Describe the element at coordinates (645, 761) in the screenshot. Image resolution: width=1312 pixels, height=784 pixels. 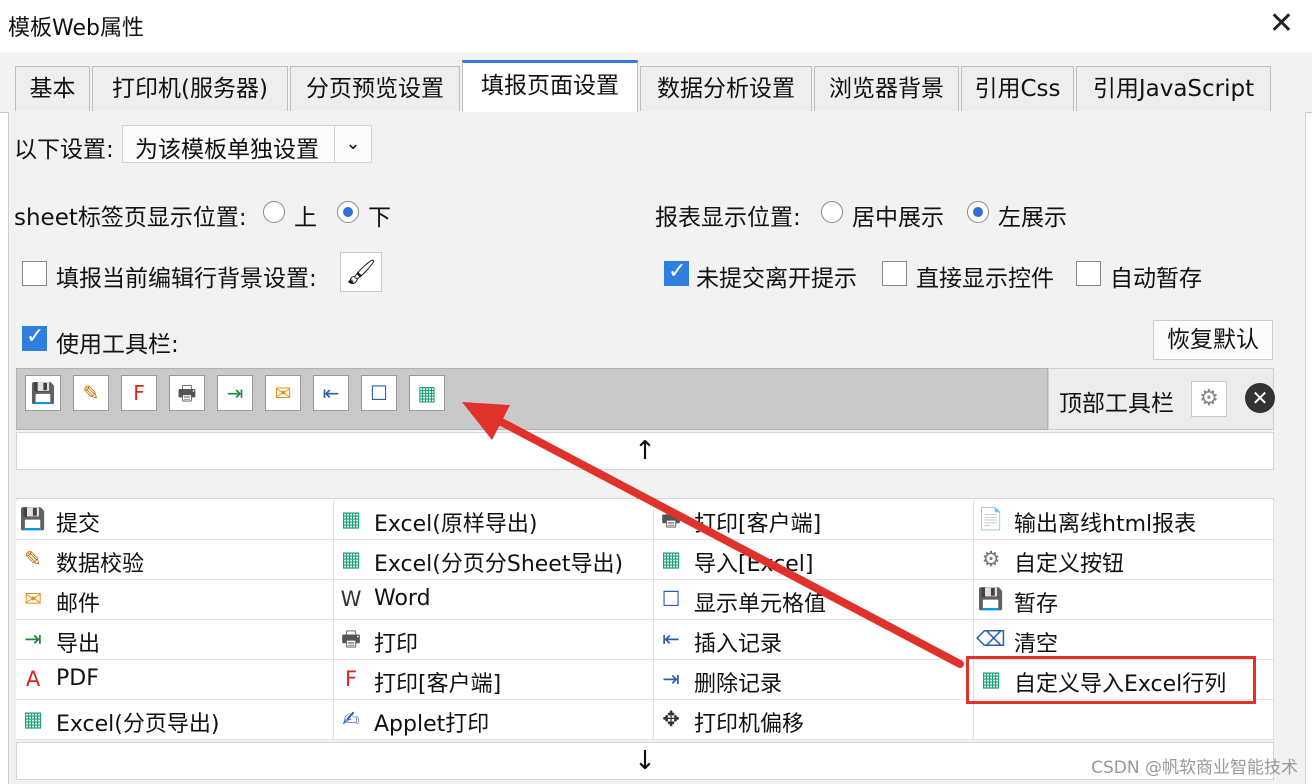
I see `move-down-button: ↓` at that location.